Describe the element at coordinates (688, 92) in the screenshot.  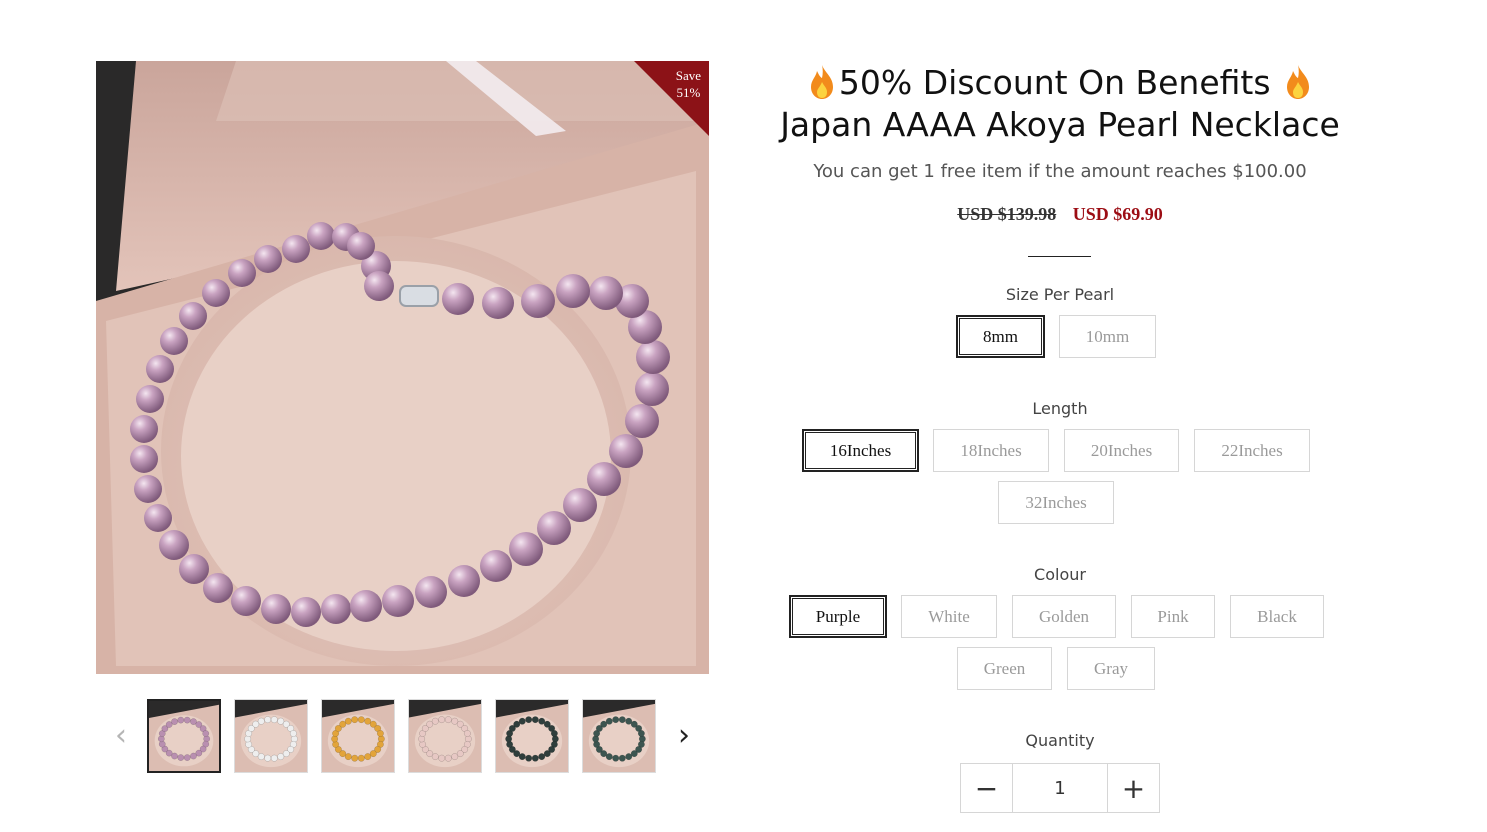
I see `save-badge-percent: 51%` at that location.